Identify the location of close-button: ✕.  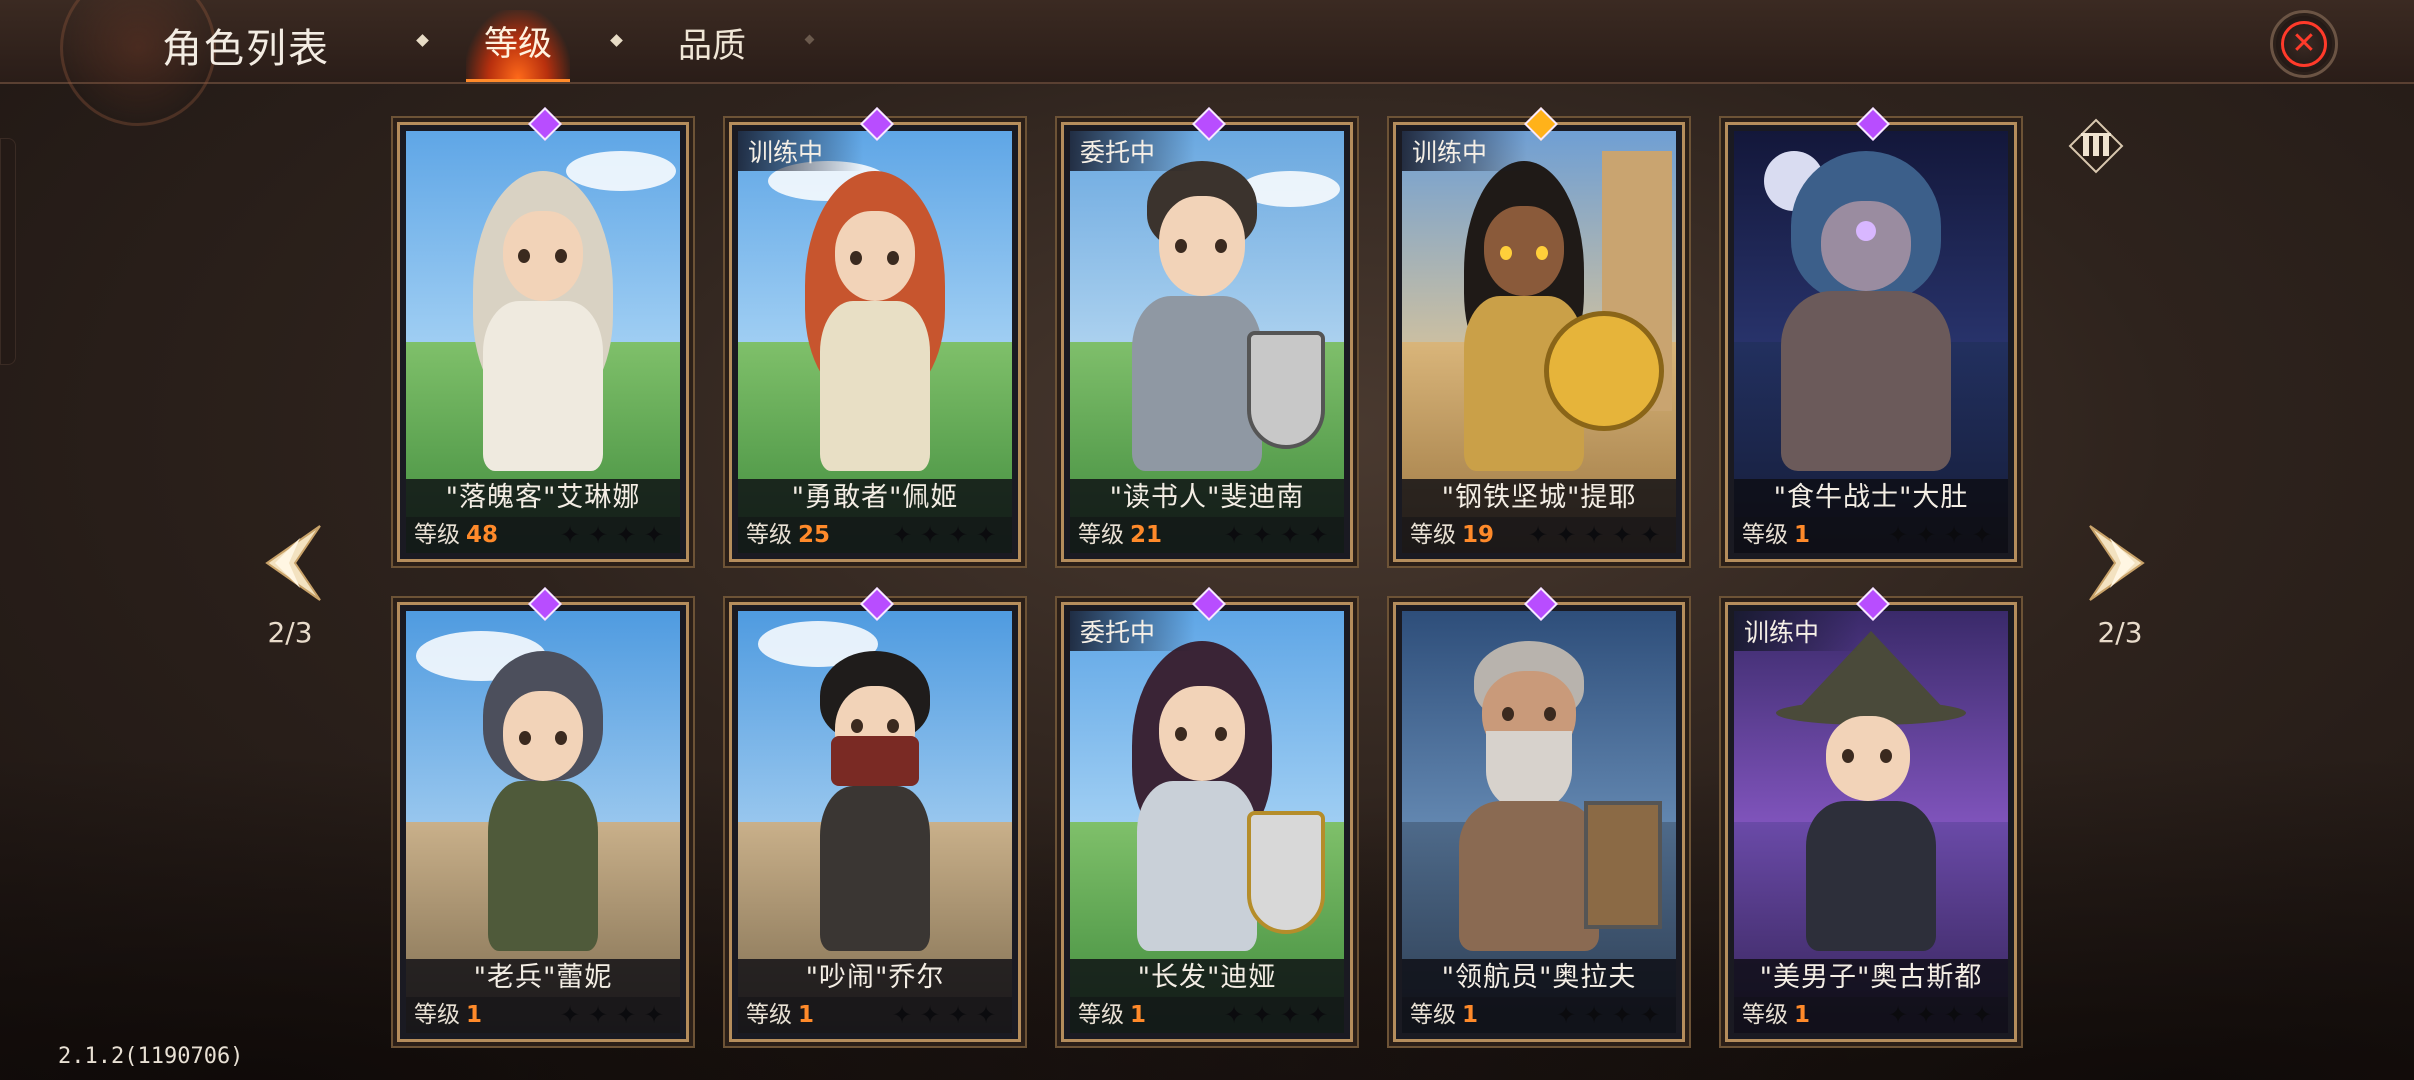
(2304, 44).